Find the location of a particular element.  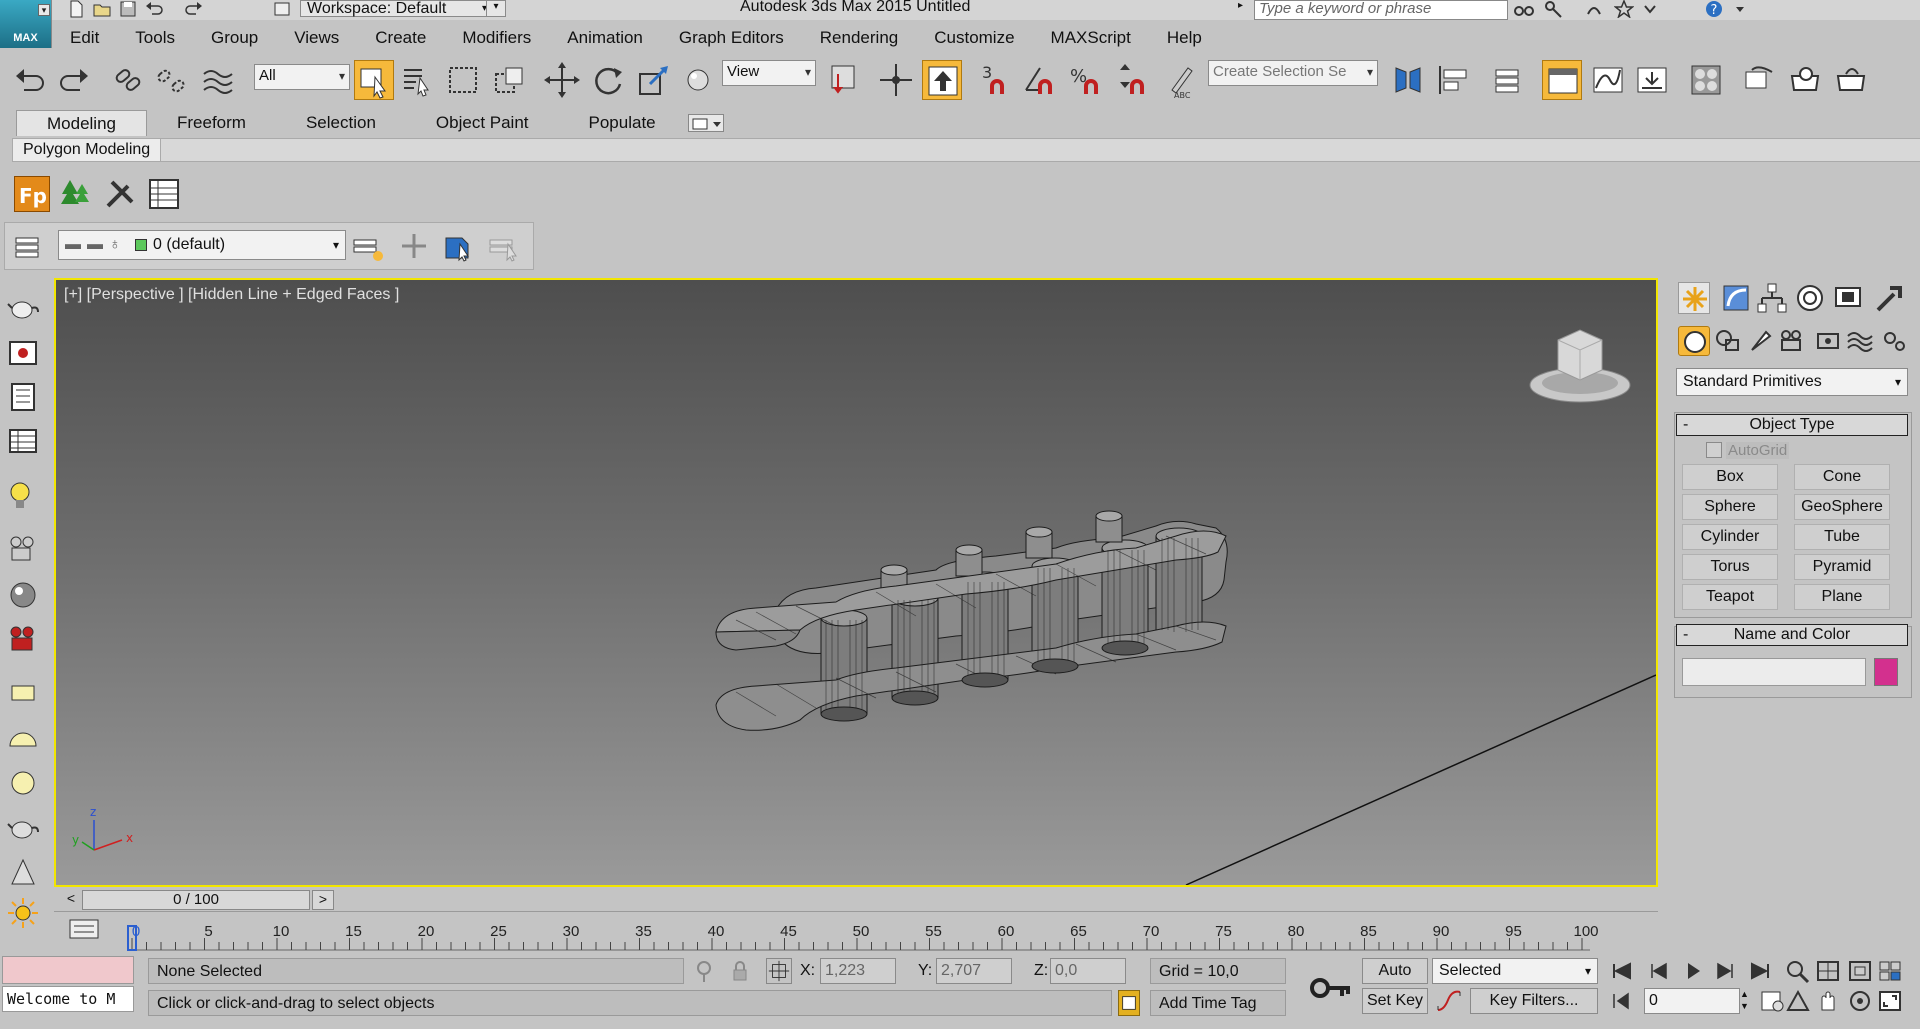

previous-frame-icon is located at coordinates (1658, 971).